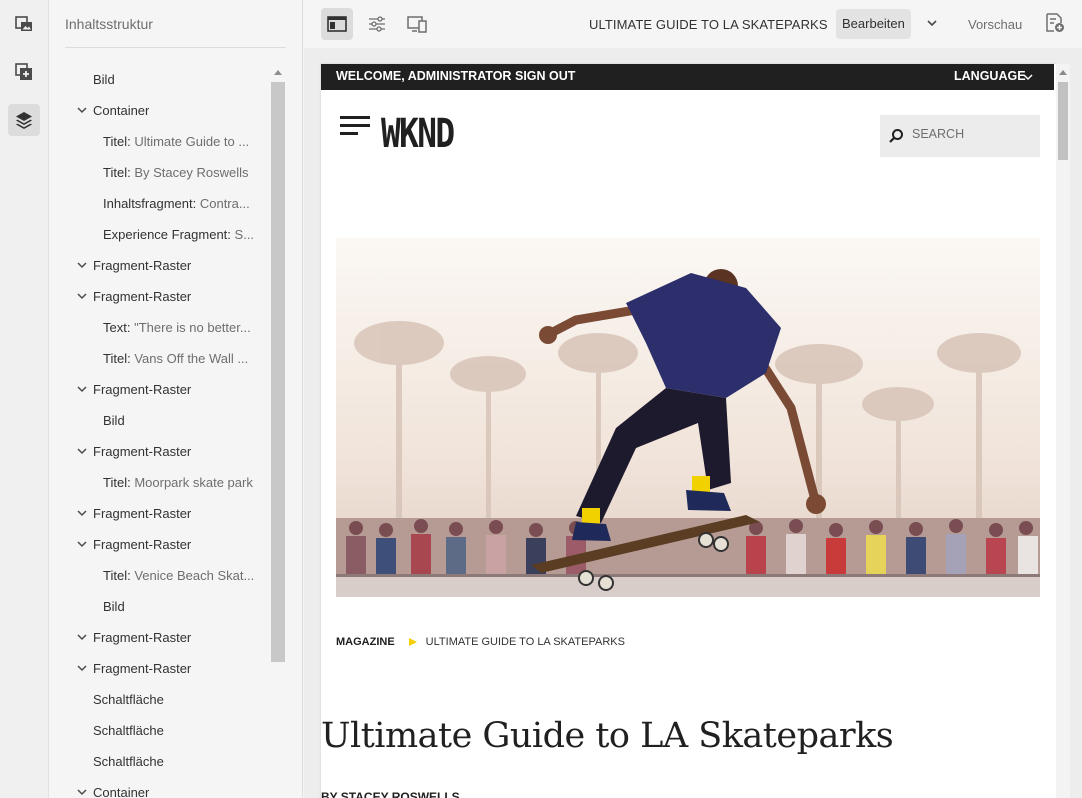  I want to click on tree-scrollbar-thumb, so click(278, 372).